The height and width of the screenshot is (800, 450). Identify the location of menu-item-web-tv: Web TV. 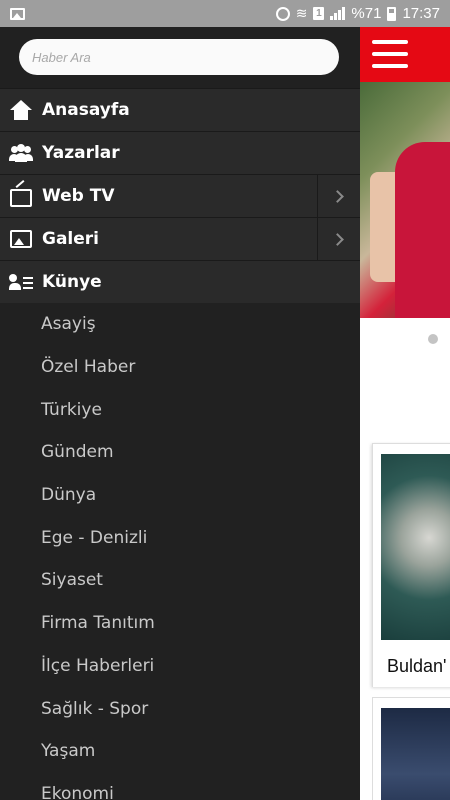
(180, 195).